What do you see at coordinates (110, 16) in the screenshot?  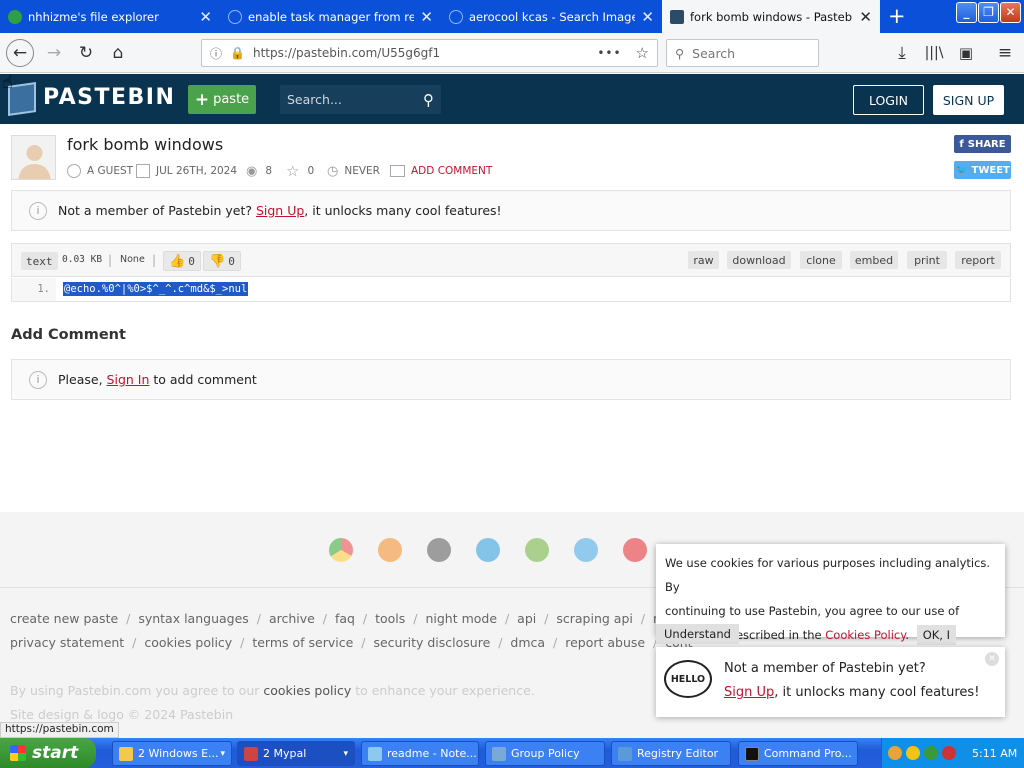 I see `browser-tab: nhhizme's file explorer ✕` at bounding box center [110, 16].